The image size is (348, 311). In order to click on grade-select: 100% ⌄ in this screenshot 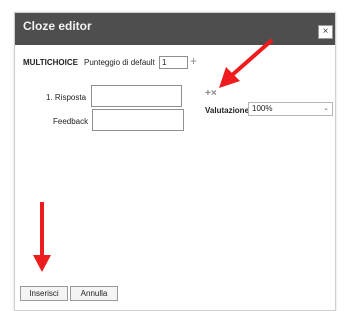, I will do `click(290, 109)`.